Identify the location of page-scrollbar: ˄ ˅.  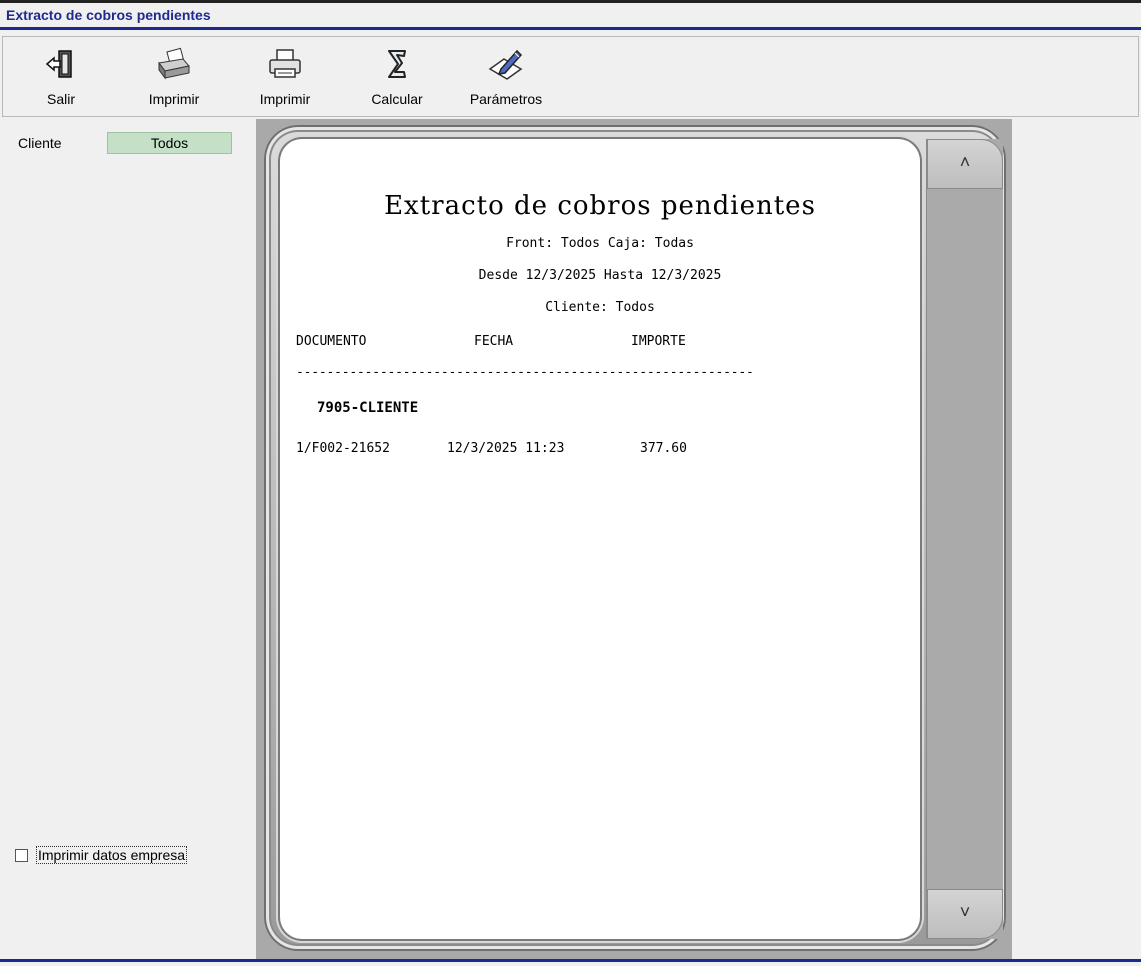
(964, 539).